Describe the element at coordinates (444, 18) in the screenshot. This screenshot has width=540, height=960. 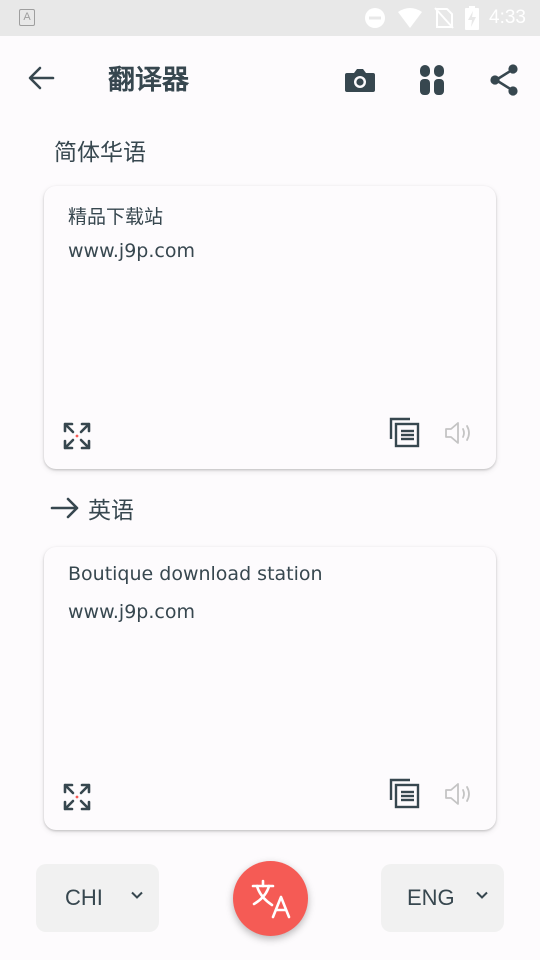
I see `no-sim-icon` at that location.